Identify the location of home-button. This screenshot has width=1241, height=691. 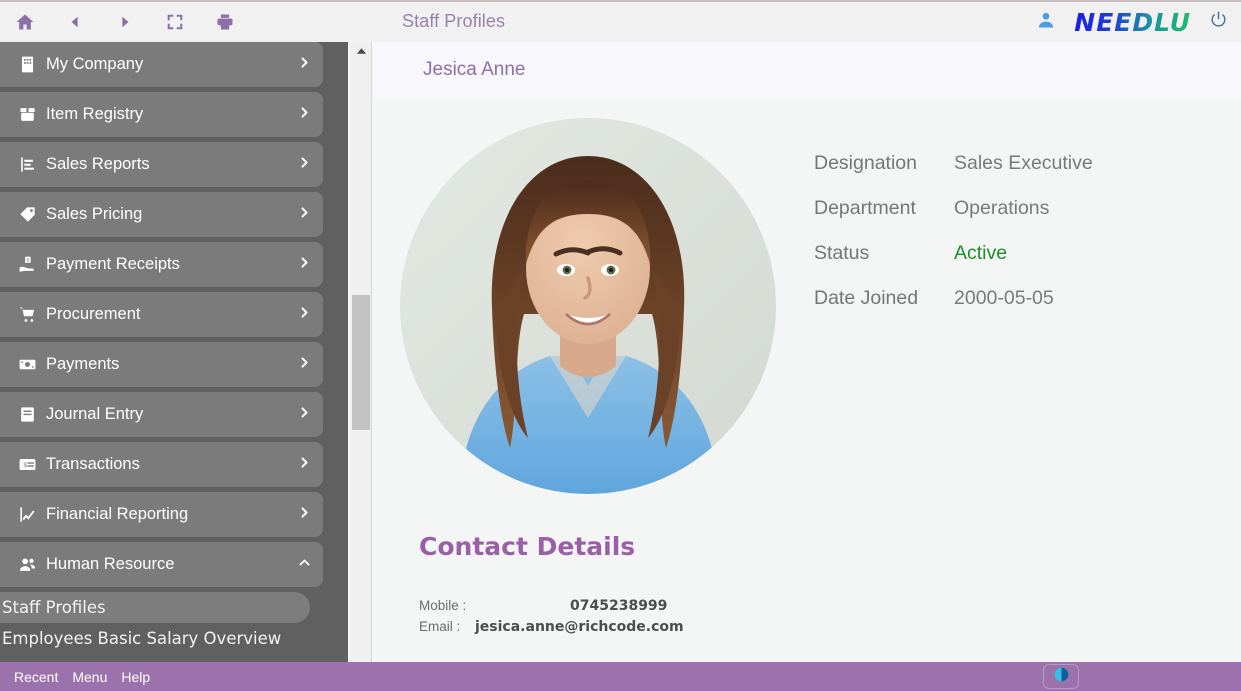
(25, 22).